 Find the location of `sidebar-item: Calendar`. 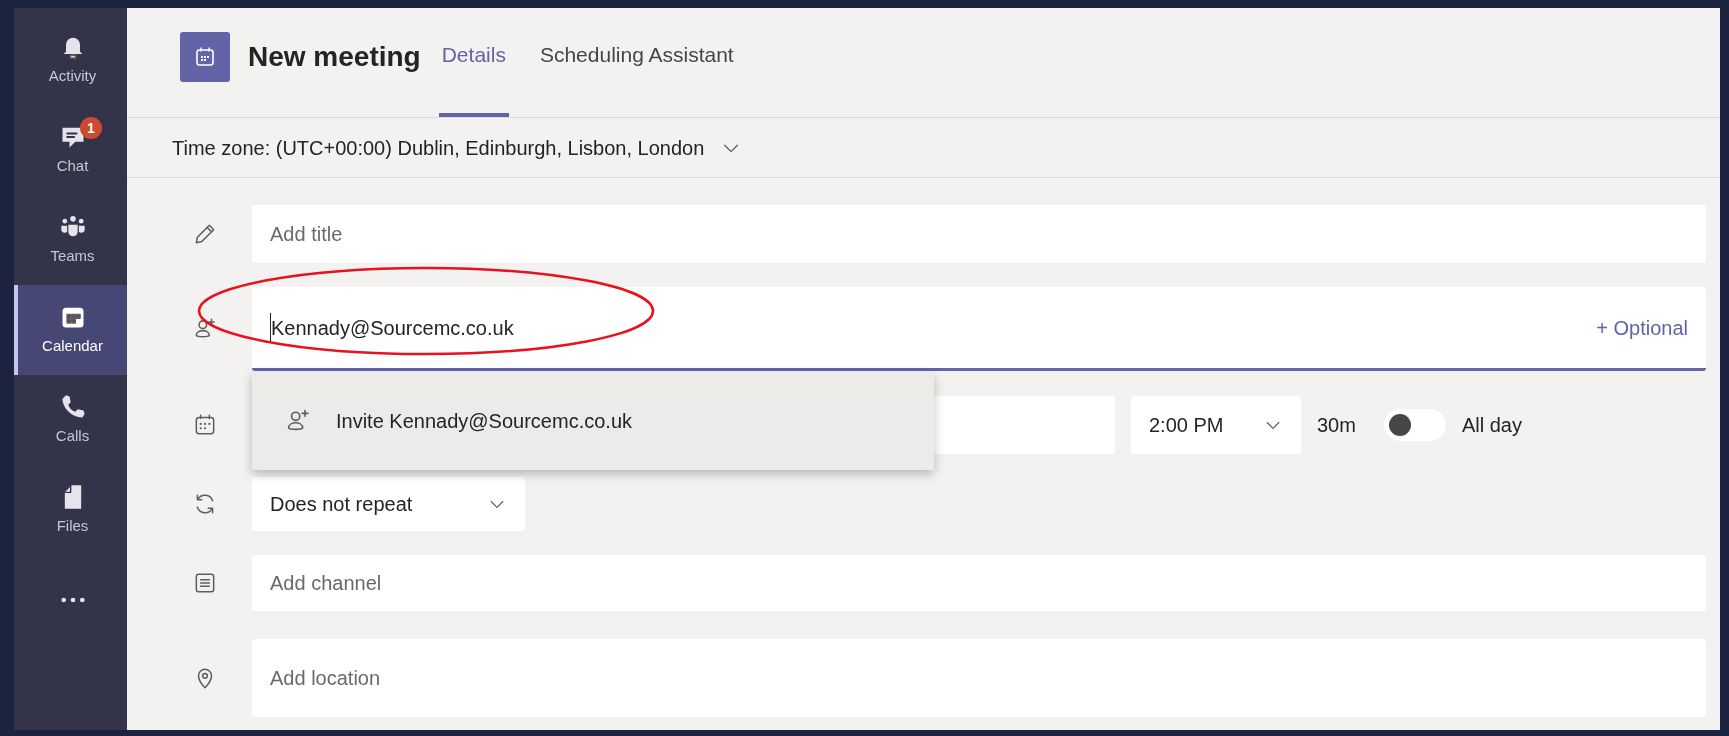

sidebar-item: Calendar is located at coordinates (70, 330).